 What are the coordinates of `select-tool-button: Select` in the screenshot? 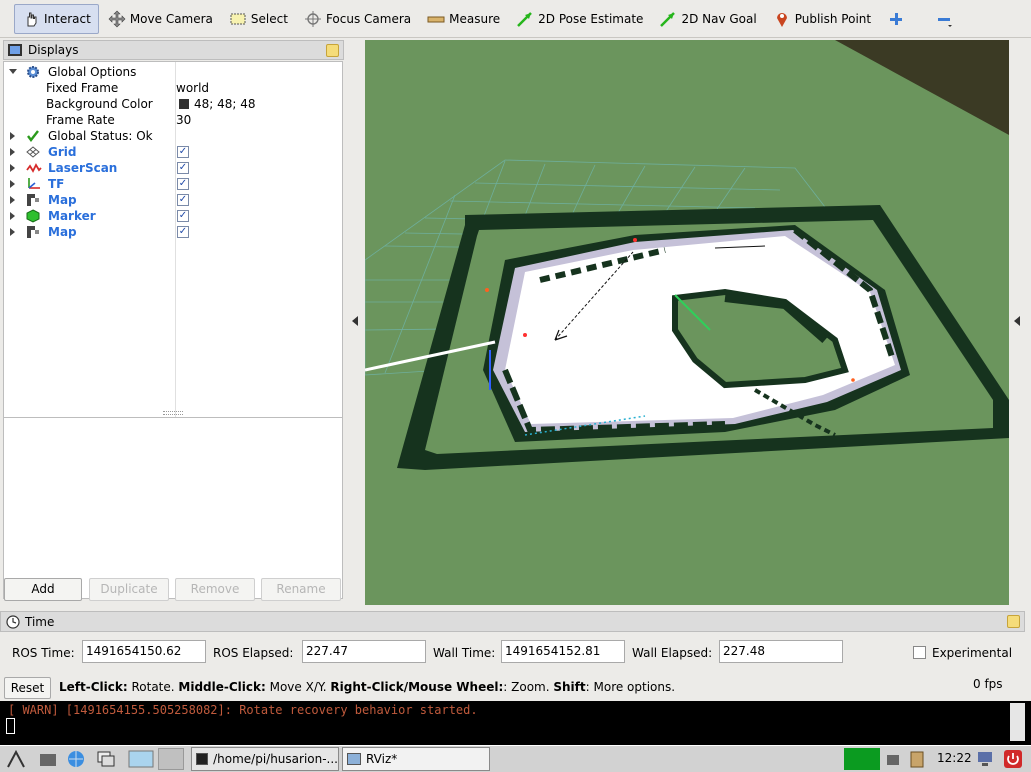 It's located at (258, 19).